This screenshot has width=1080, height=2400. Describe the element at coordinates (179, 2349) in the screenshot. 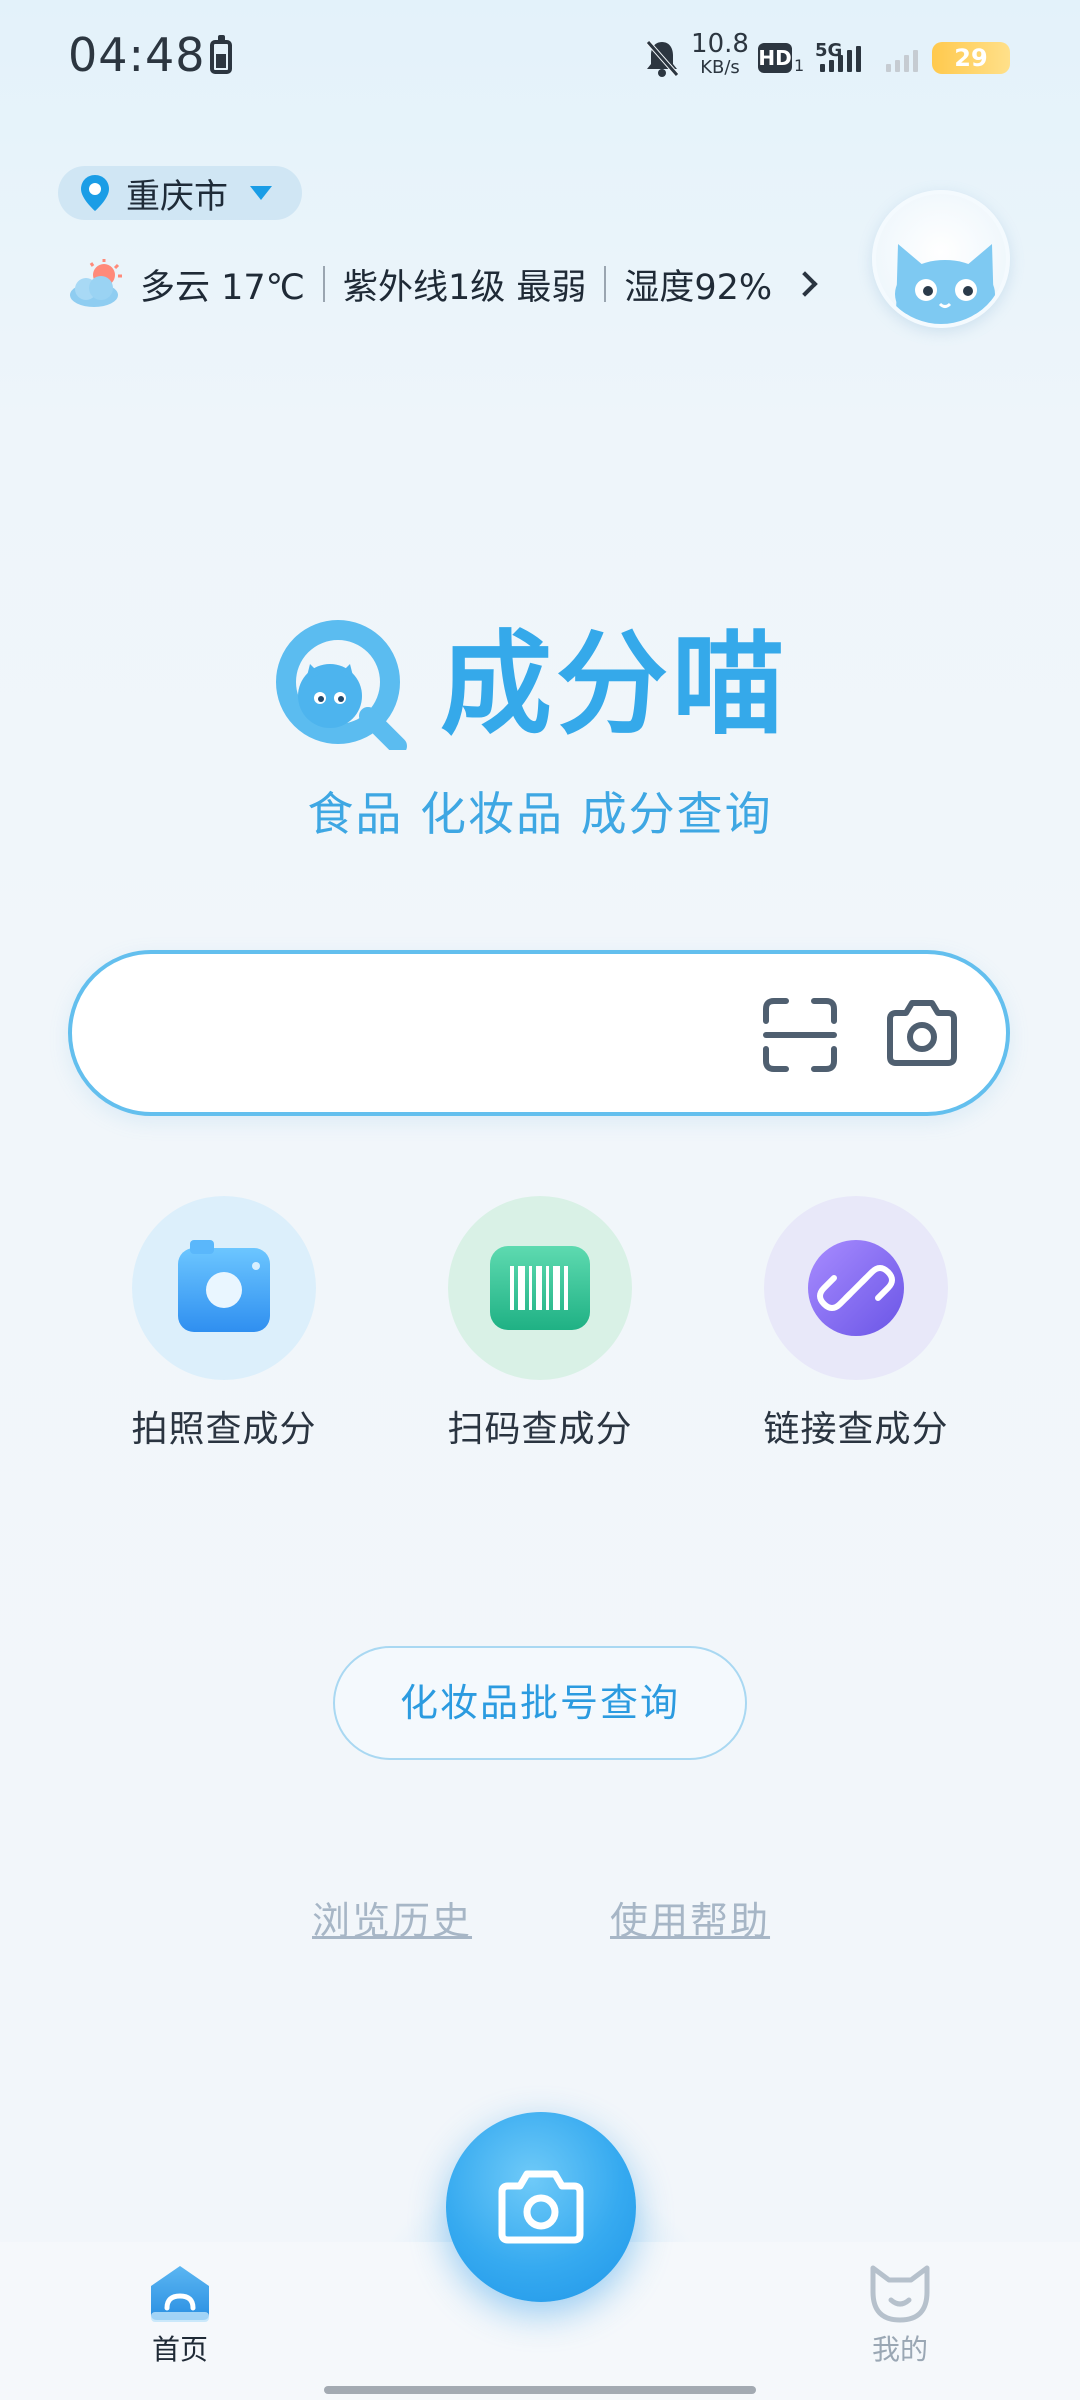

I see `nav-home-label: 首页` at that location.